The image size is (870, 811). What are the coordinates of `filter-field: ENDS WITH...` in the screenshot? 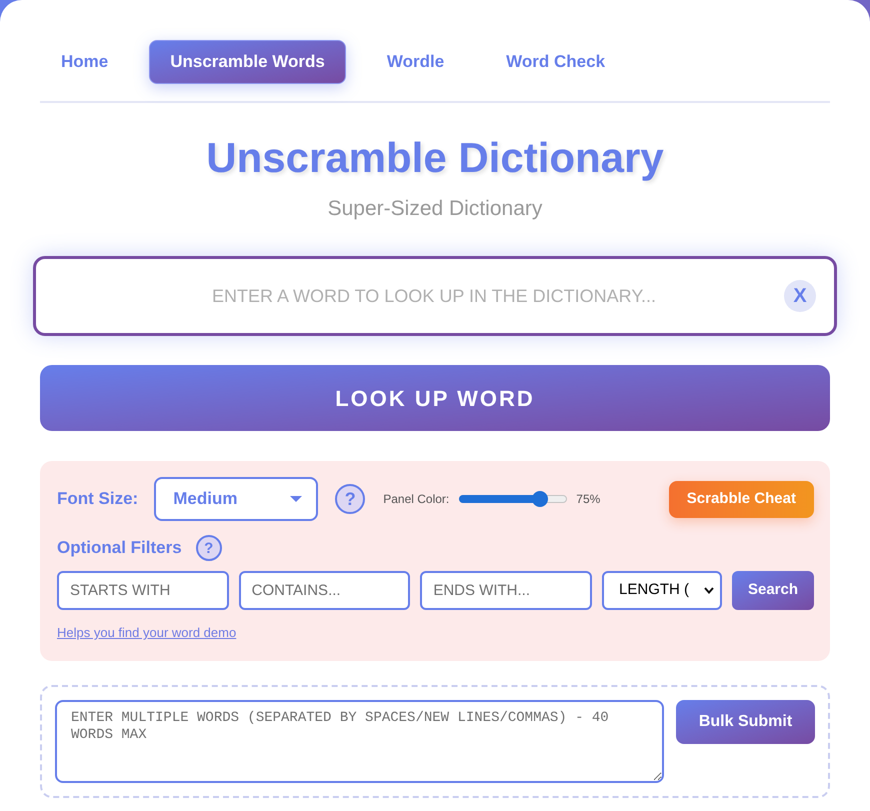 It's located at (506, 590).